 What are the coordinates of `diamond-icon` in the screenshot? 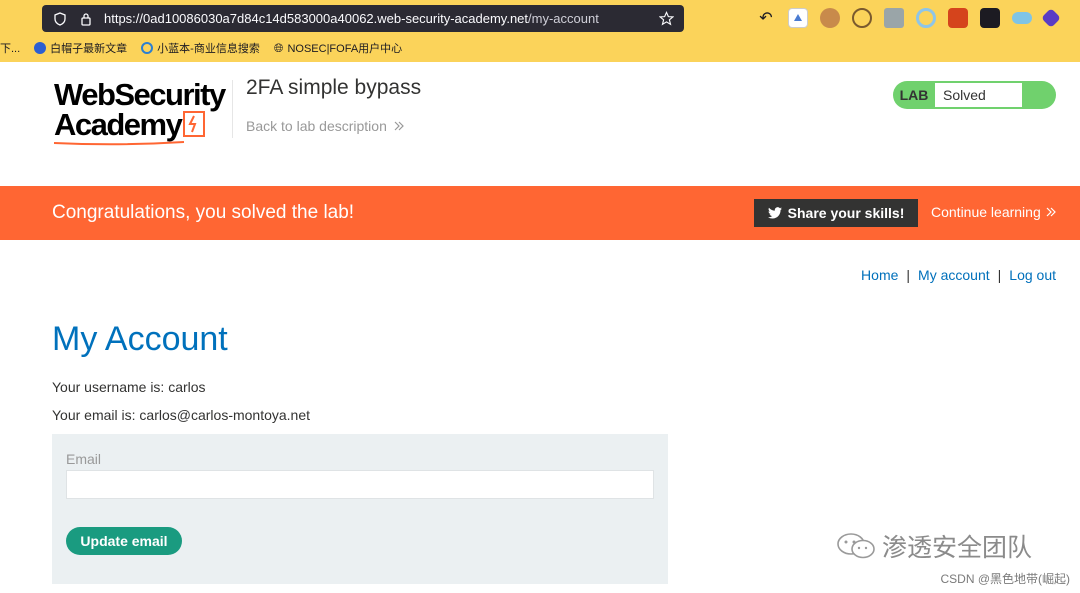 It's located at (1051, 18).